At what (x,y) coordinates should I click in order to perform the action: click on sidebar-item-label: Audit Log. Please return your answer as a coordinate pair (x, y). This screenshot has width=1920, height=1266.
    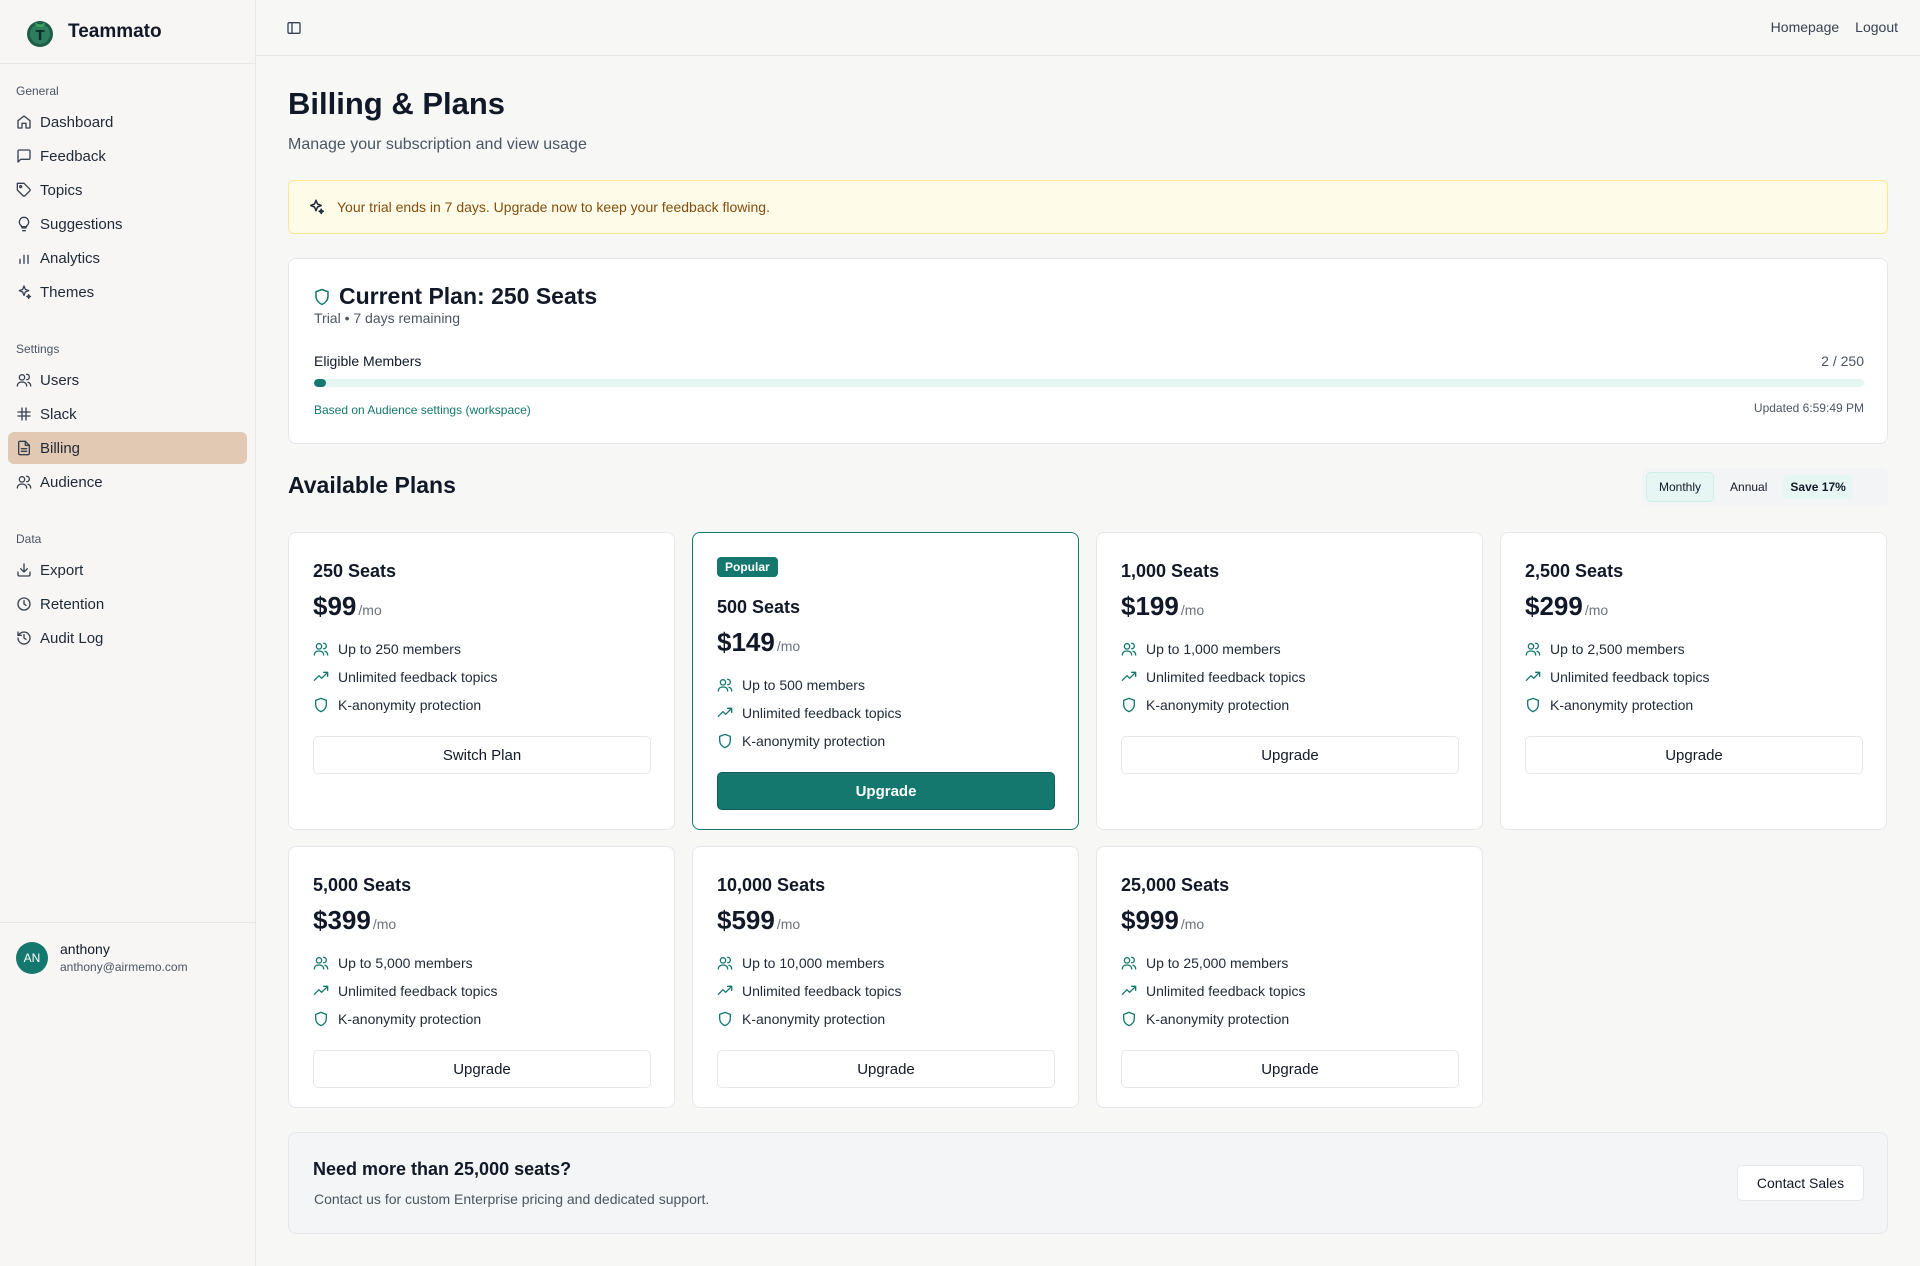
    Looking at the image, I should click on (72, 638).